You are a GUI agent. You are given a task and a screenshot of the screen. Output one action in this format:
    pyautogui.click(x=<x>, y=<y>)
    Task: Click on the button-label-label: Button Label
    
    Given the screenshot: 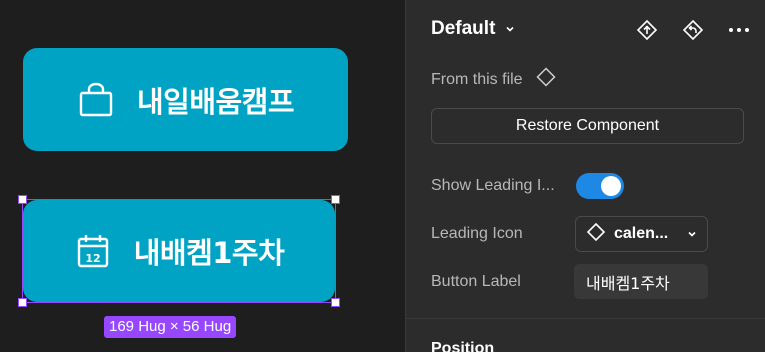 What is the action you would take?
    pyautogui.click(x=476, y=281)
    